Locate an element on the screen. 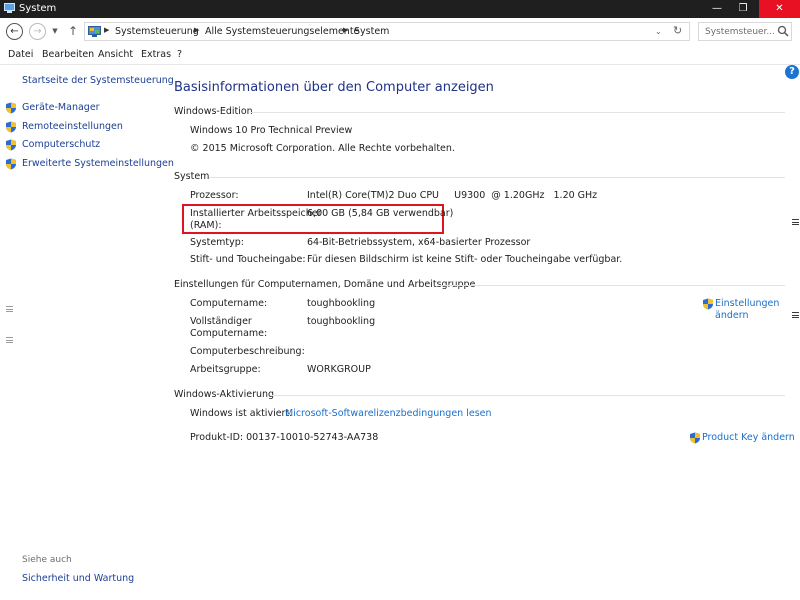 The width and height of the screenshot is (800, 600). full-computer-name-label-line1: Vollständiger is located at coordinates (221, 321).